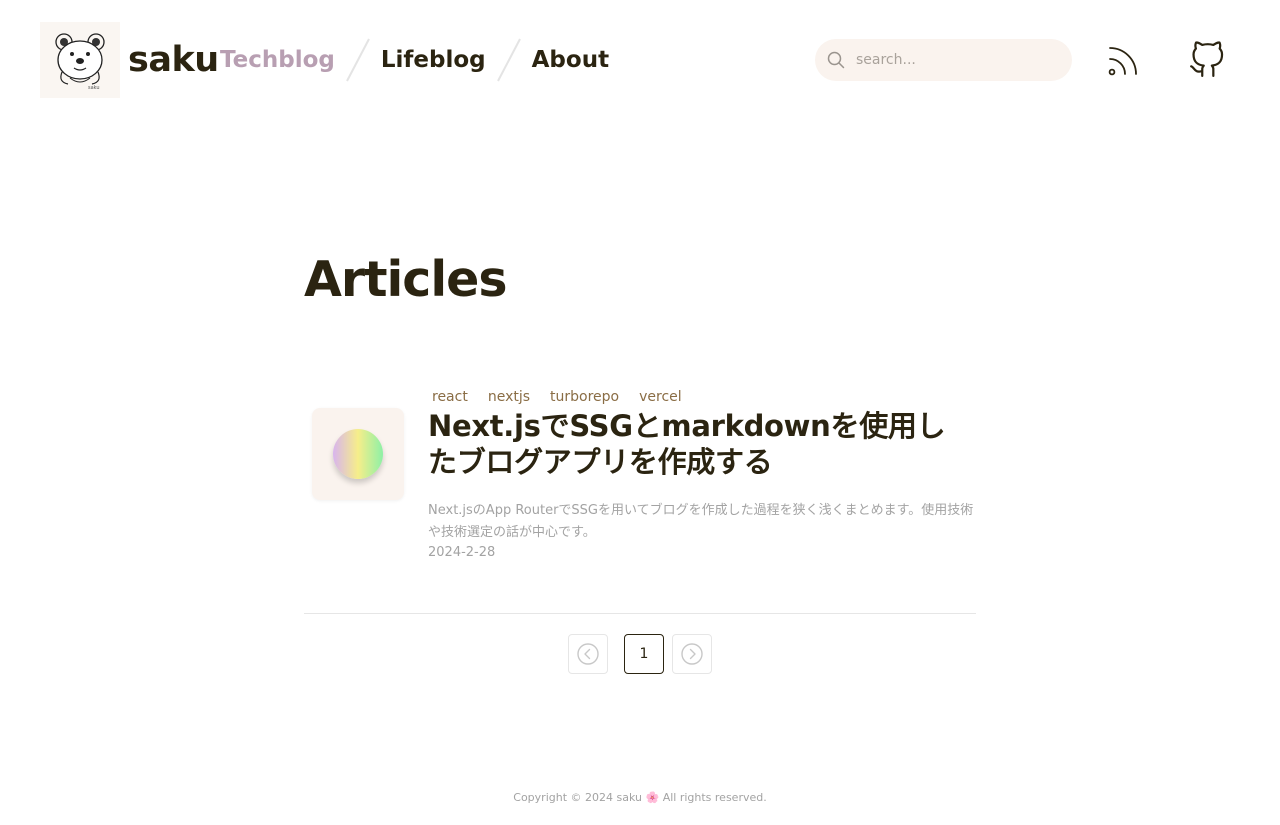 The height and width of the screenshot is (825, 1280). I want to click on tag-turborepo: turborepo, so click(584, 397).